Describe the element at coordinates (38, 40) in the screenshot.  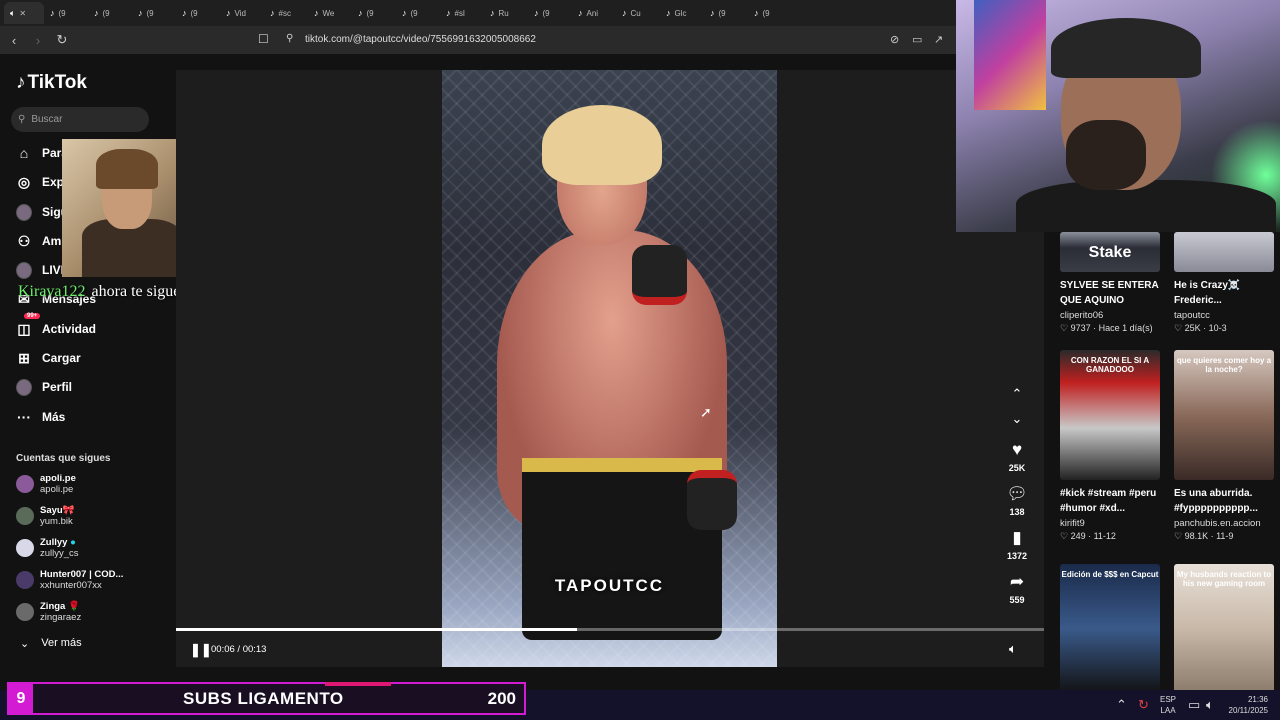
I see `forward-icon: ›` at that location.